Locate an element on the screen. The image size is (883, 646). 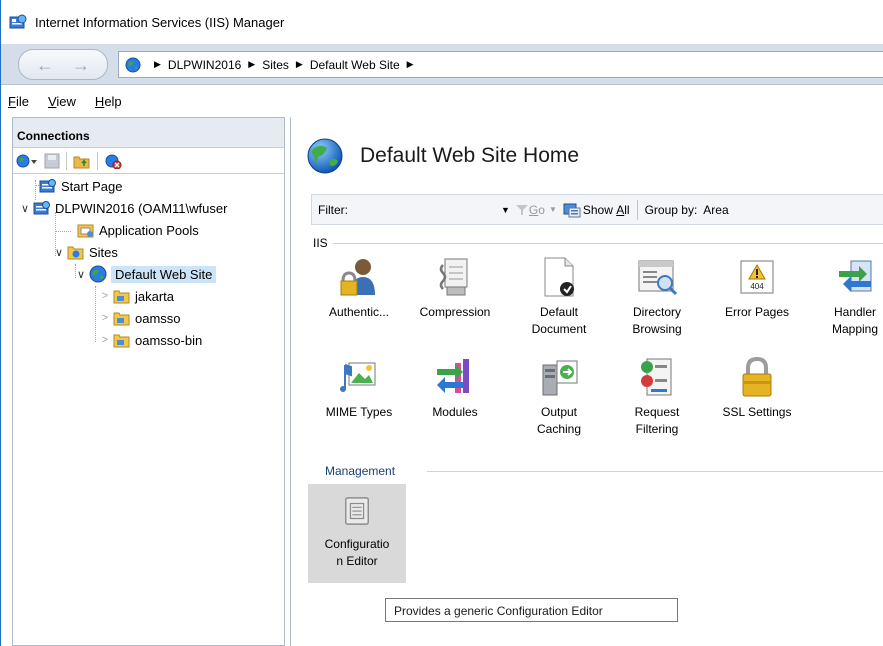
group-by-label: Group by: is located at coordinates (671, 209).